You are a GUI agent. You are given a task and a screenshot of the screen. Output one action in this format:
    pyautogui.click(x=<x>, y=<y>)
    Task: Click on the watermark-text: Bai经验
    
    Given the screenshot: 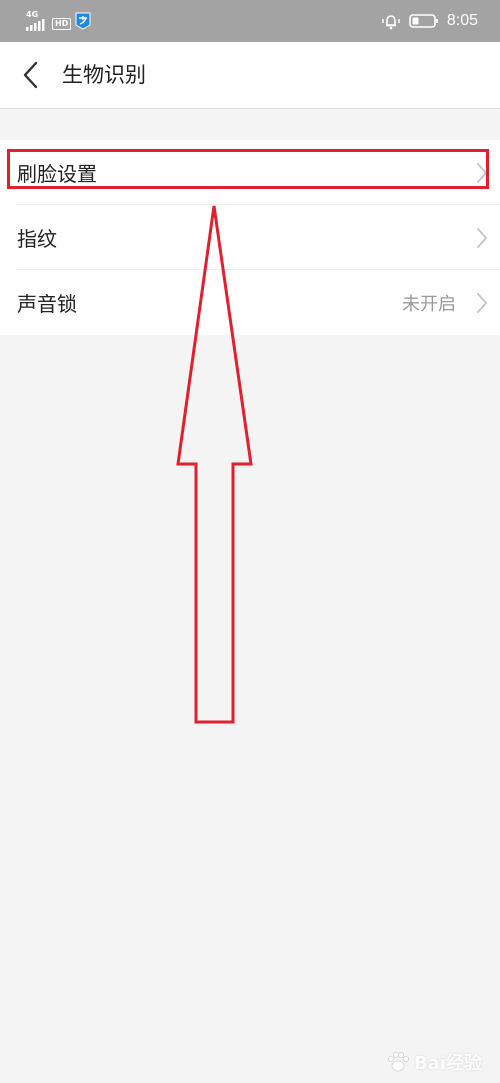 What is the action you would take?
    pyautogui.click(x=447, y=1063)
    